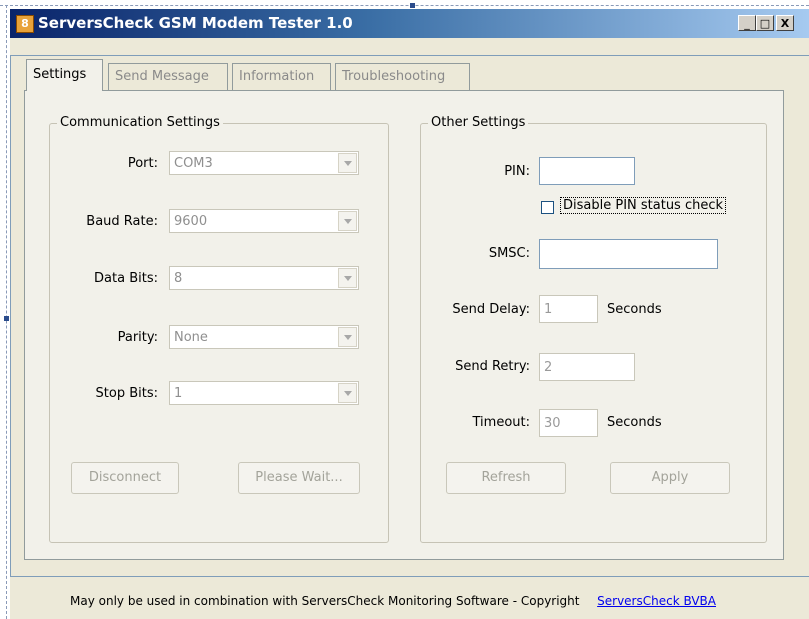 This screenshot has height=619, width=809. I want to click on stop-bits-label: Stop Bits:, so click(126, 393).